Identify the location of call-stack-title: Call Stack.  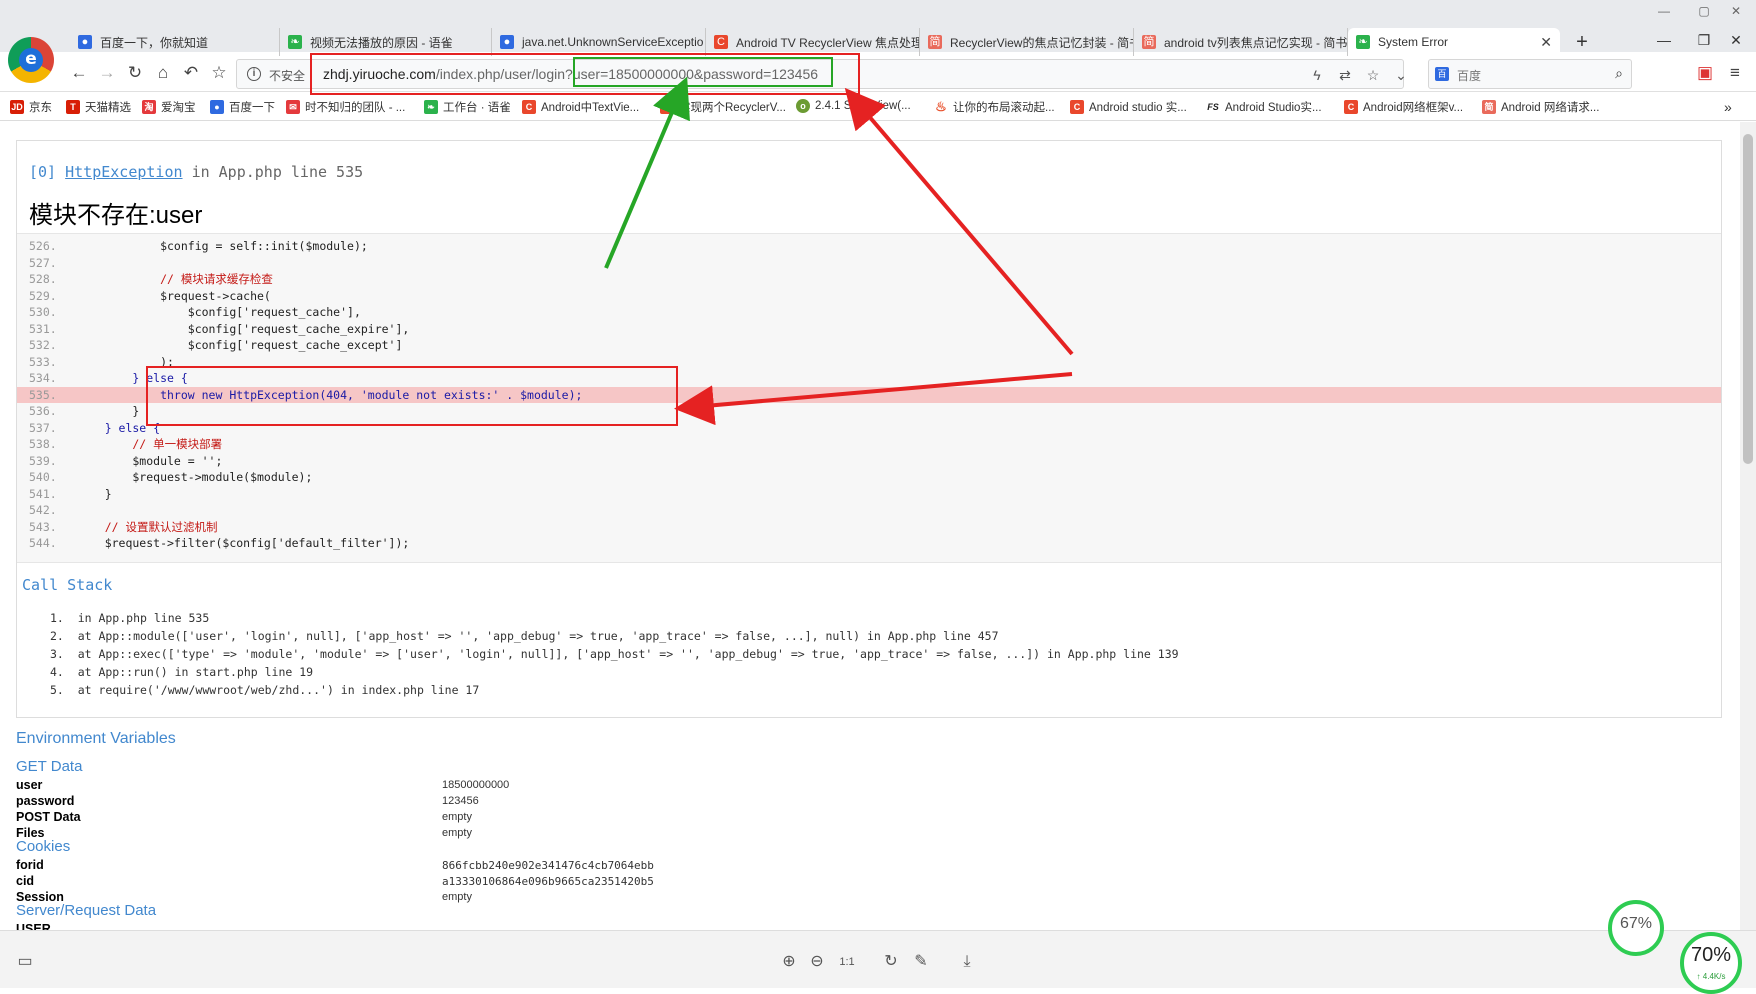
(67, 585).